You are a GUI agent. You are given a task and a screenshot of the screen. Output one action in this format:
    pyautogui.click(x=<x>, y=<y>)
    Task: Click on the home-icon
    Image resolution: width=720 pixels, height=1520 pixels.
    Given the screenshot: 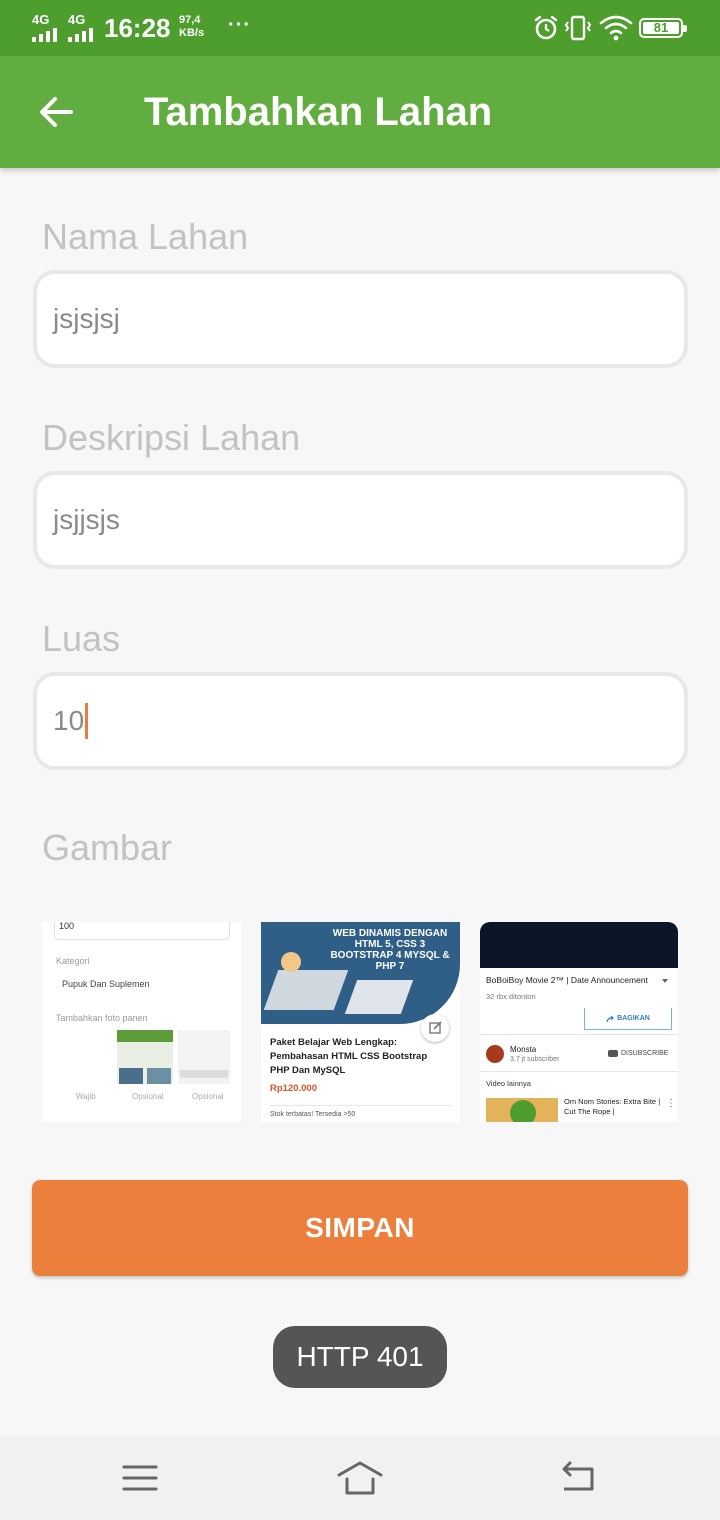 What is the action you would take?
    pyautogui.click(x=360, y=1478)
    